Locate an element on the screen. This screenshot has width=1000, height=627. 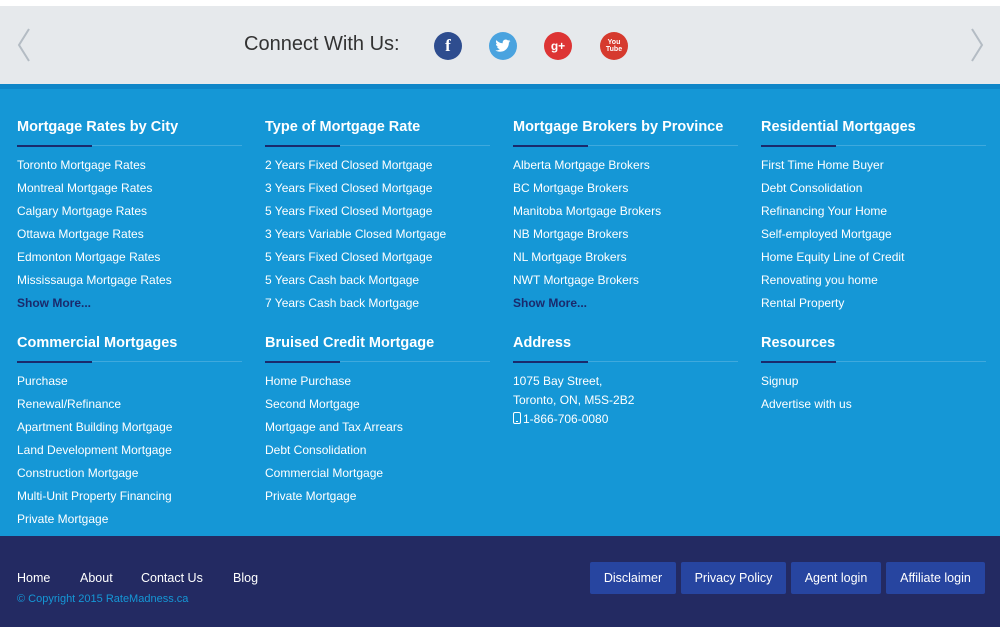
link-nwt-brokers: NWT Mortgage Brokers is located at coordinates (576, 280).